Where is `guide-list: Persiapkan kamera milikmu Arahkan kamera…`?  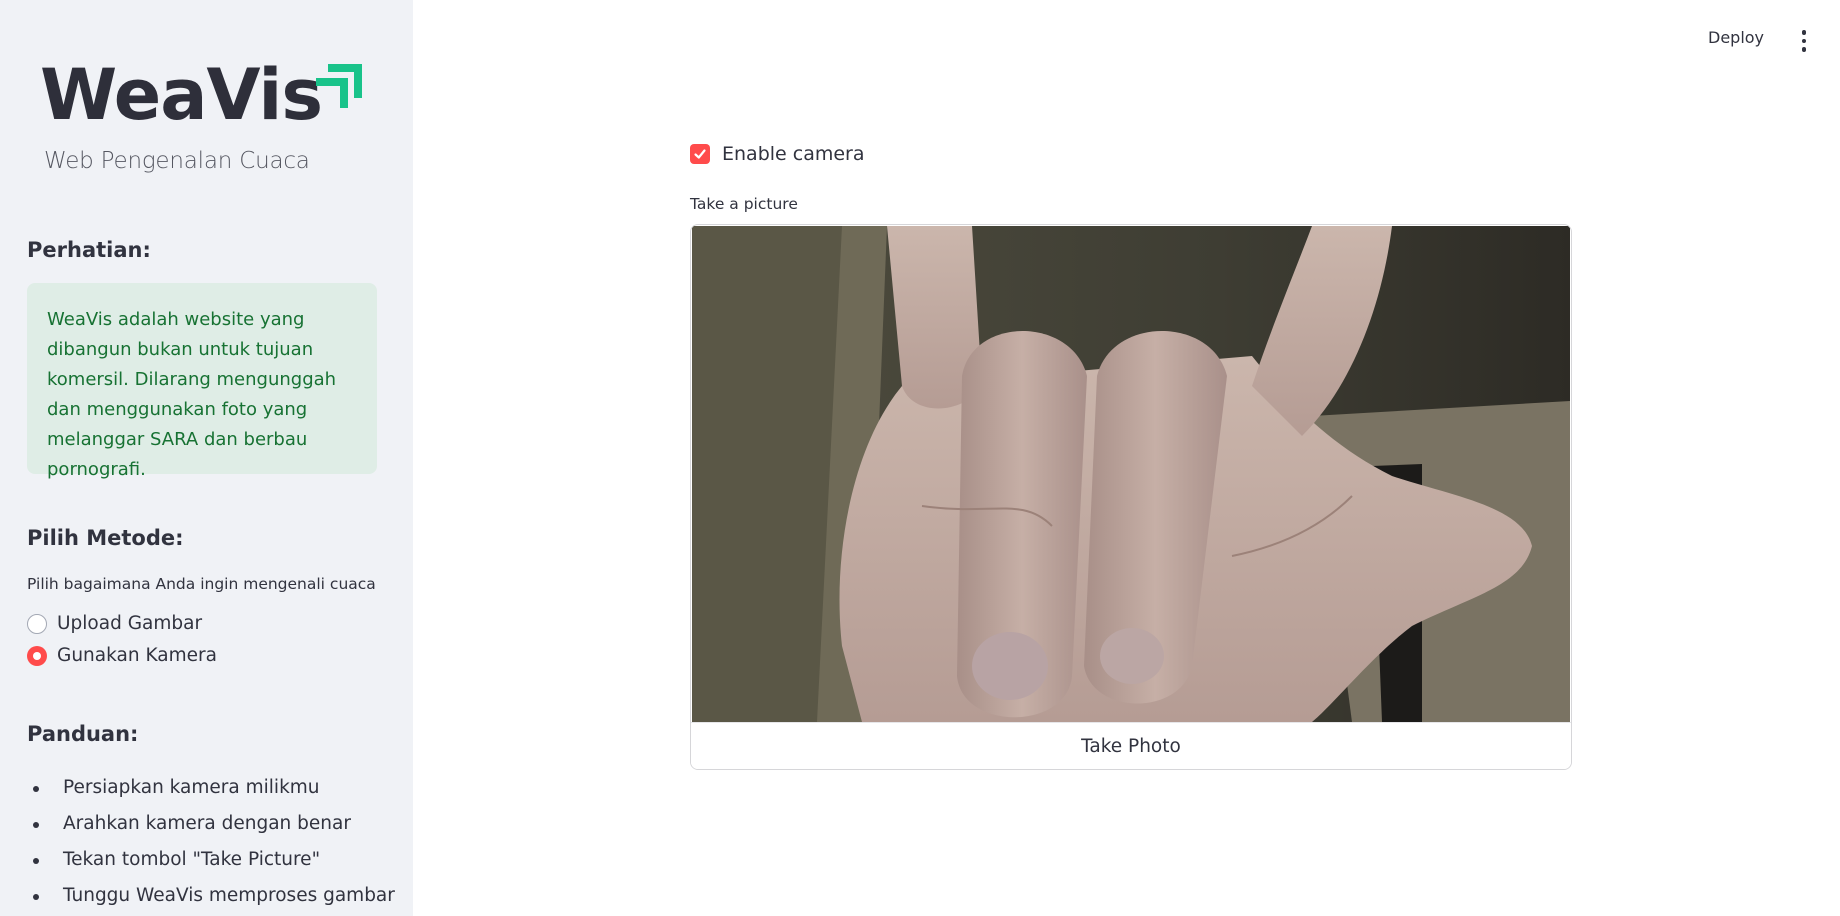 guide-list: Persiapkan kamera milikmu Arahkan kamera… is located at coordinates (211, 845).